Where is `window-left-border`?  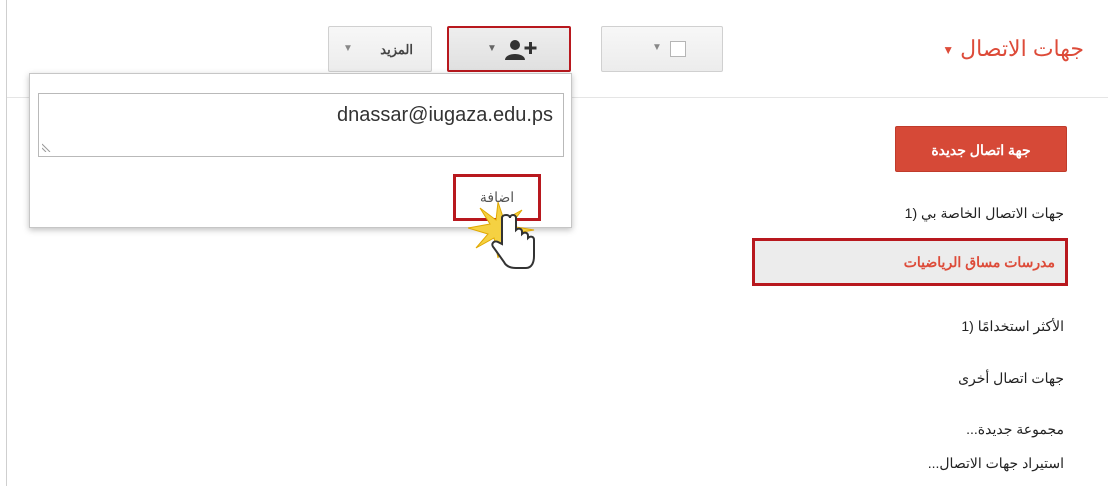
window-left-border is located at coordinates (6, 243).